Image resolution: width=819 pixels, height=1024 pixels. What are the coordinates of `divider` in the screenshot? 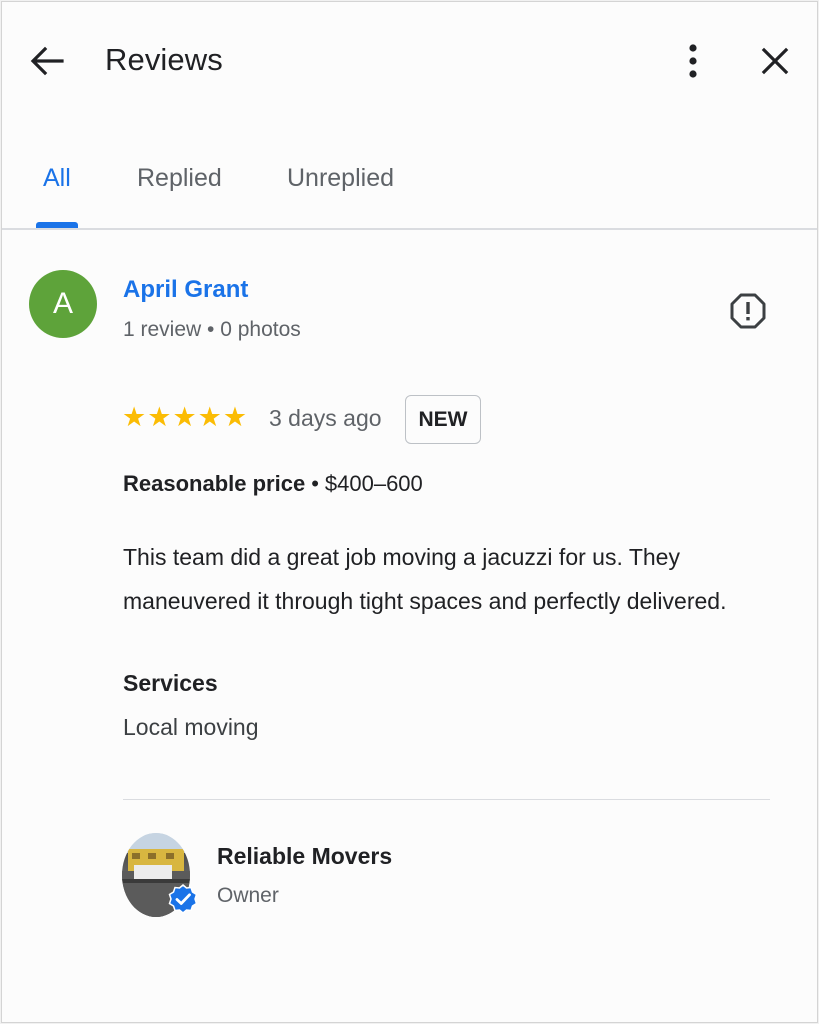 It's located at (446, 799).